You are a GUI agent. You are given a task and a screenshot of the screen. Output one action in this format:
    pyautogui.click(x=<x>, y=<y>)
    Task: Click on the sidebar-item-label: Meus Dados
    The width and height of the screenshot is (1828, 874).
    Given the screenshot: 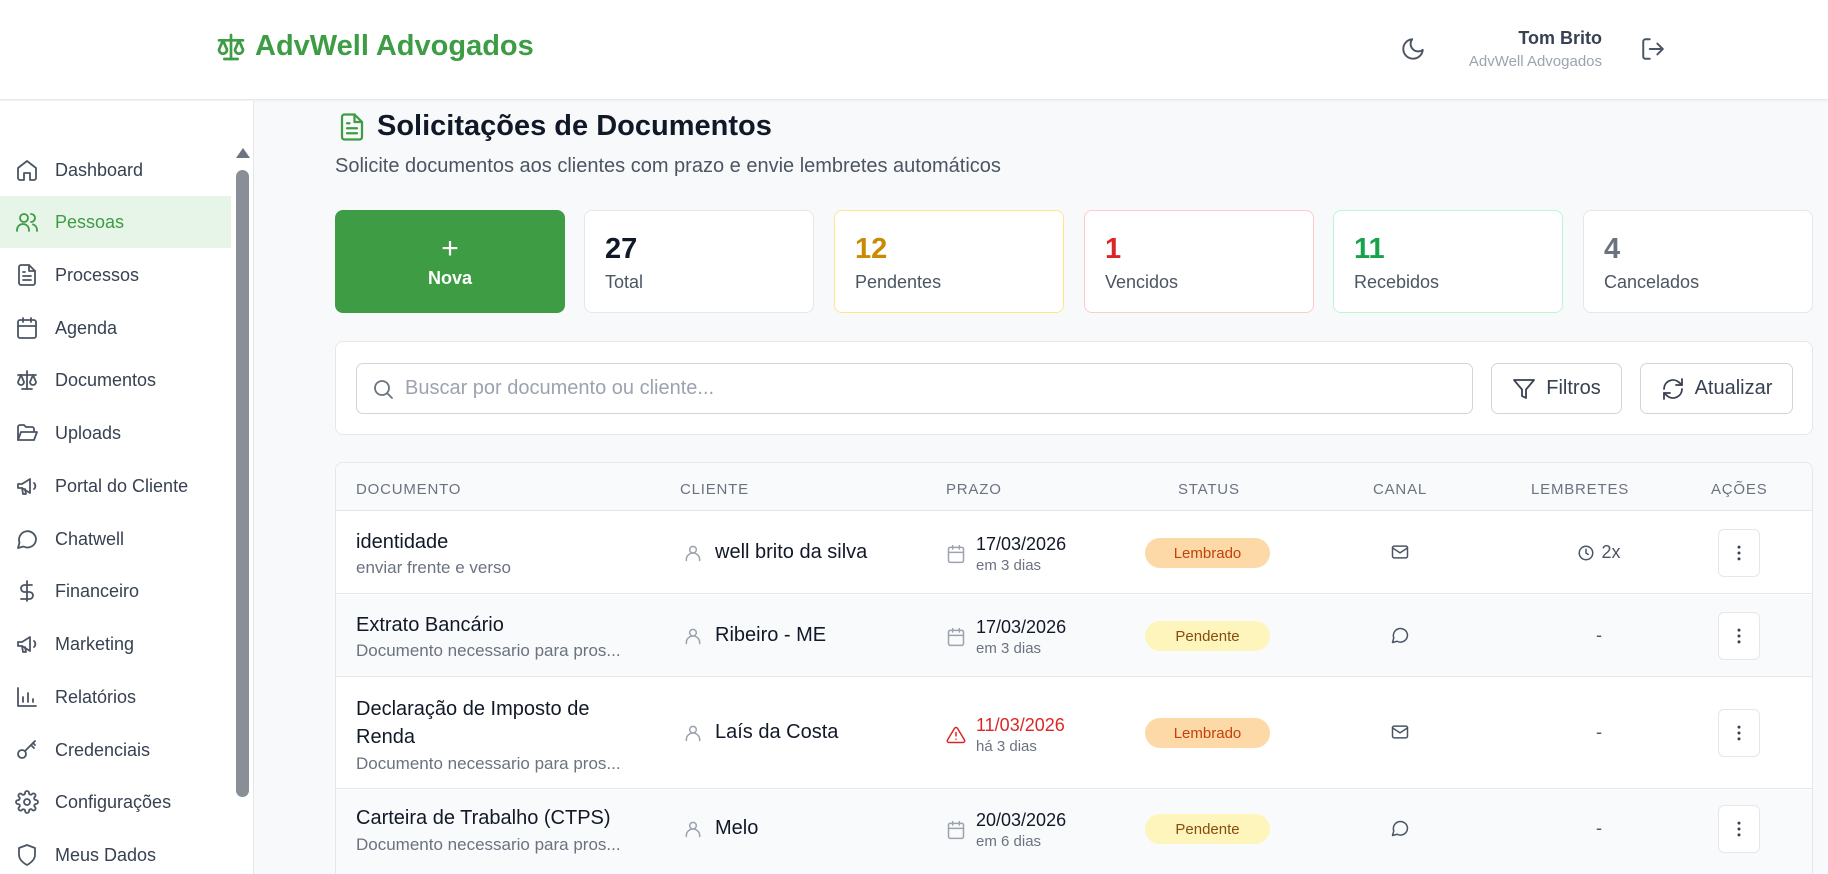 What is the action you would take?
    pyautogui.click(x=106, y=854)
    